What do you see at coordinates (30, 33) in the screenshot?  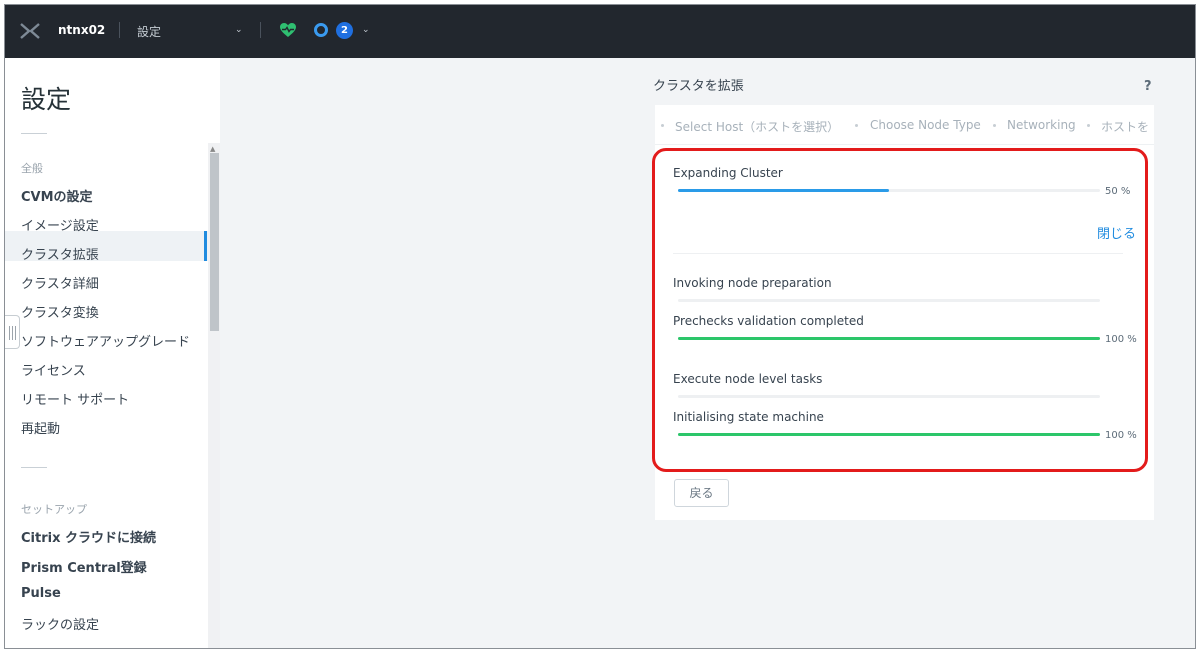 I see `nutanix-logo-icon` at bounding box center [30, 33].